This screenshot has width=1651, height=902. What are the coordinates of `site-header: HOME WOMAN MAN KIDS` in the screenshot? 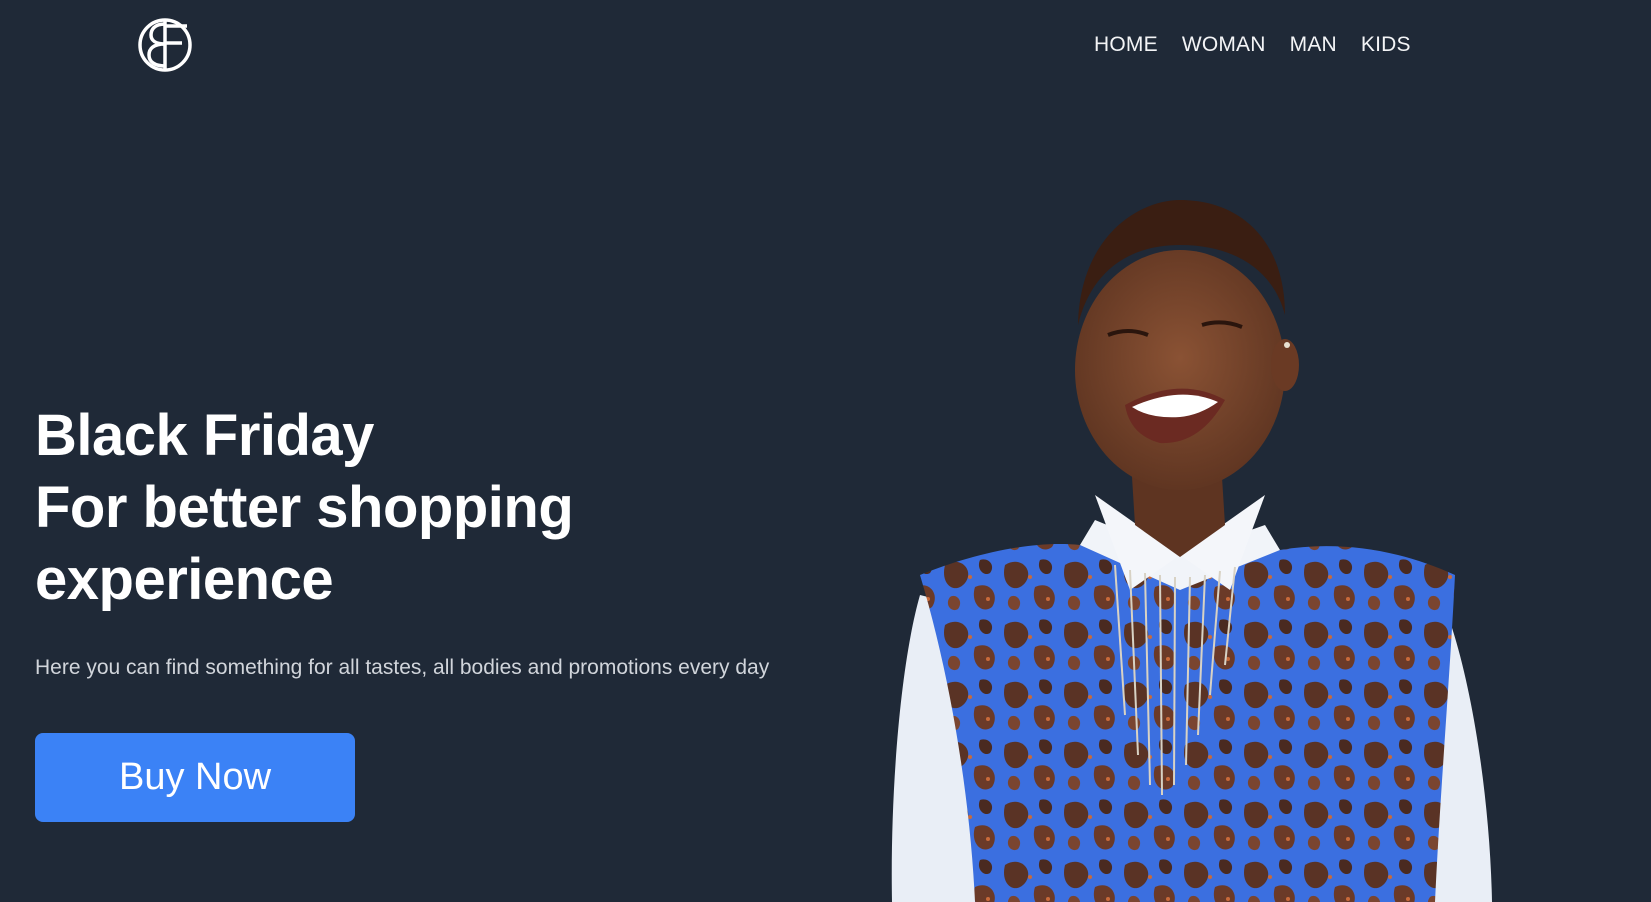 It's located at (825, 45).